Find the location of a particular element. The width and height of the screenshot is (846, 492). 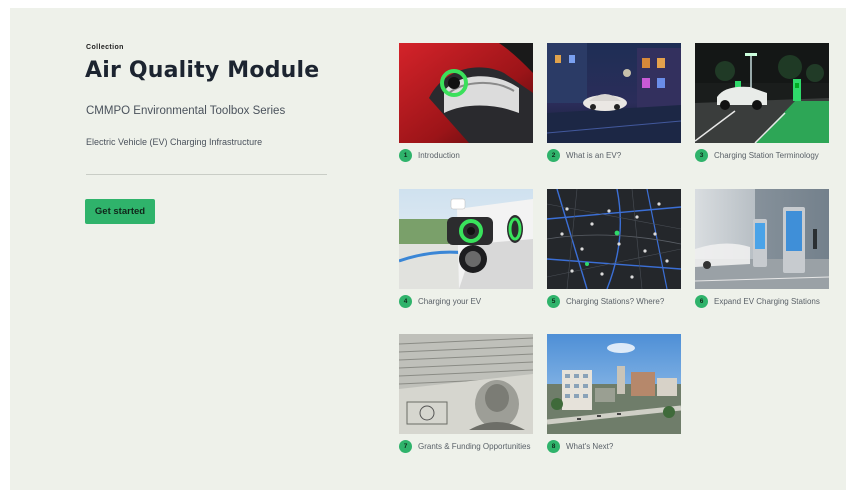

ev-charging-kiosk-image is located at coordinates (762, 239).